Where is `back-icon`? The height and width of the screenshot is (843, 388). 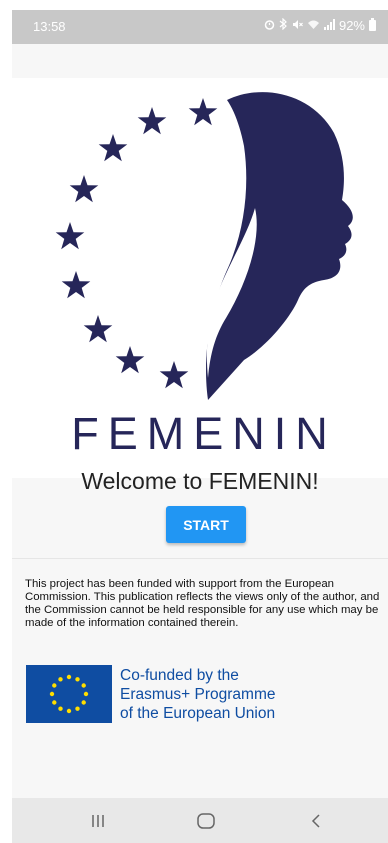
back-icon is located at coordinates (315, 820).